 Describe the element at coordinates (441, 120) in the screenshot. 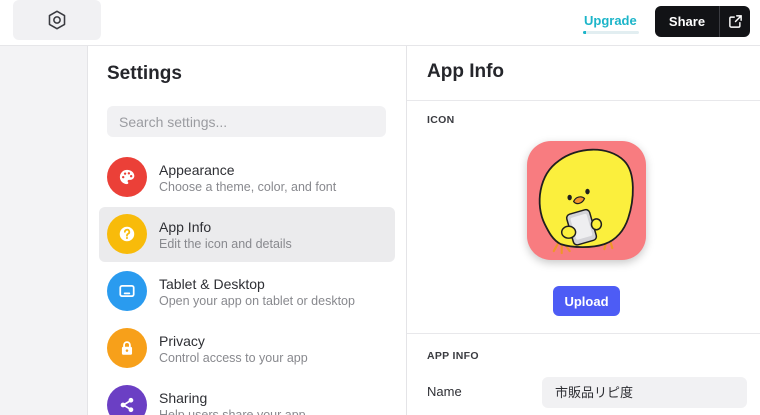

I see `icon-section-label: ICON` at that location.